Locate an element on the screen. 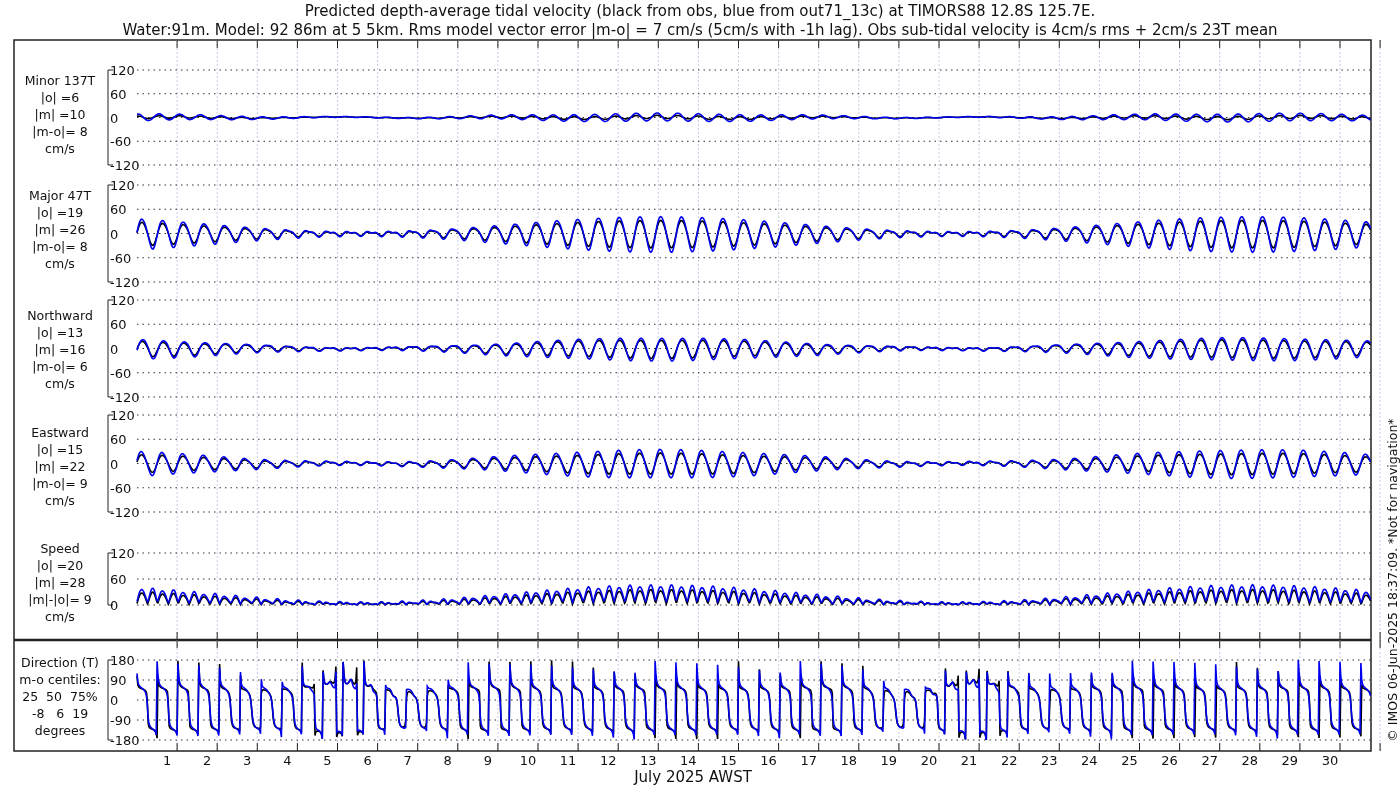  panel-label: Minor 137T |o| =6 |m| =10 |m-o|= 8 cm/s is located at coordinates (60, 114).